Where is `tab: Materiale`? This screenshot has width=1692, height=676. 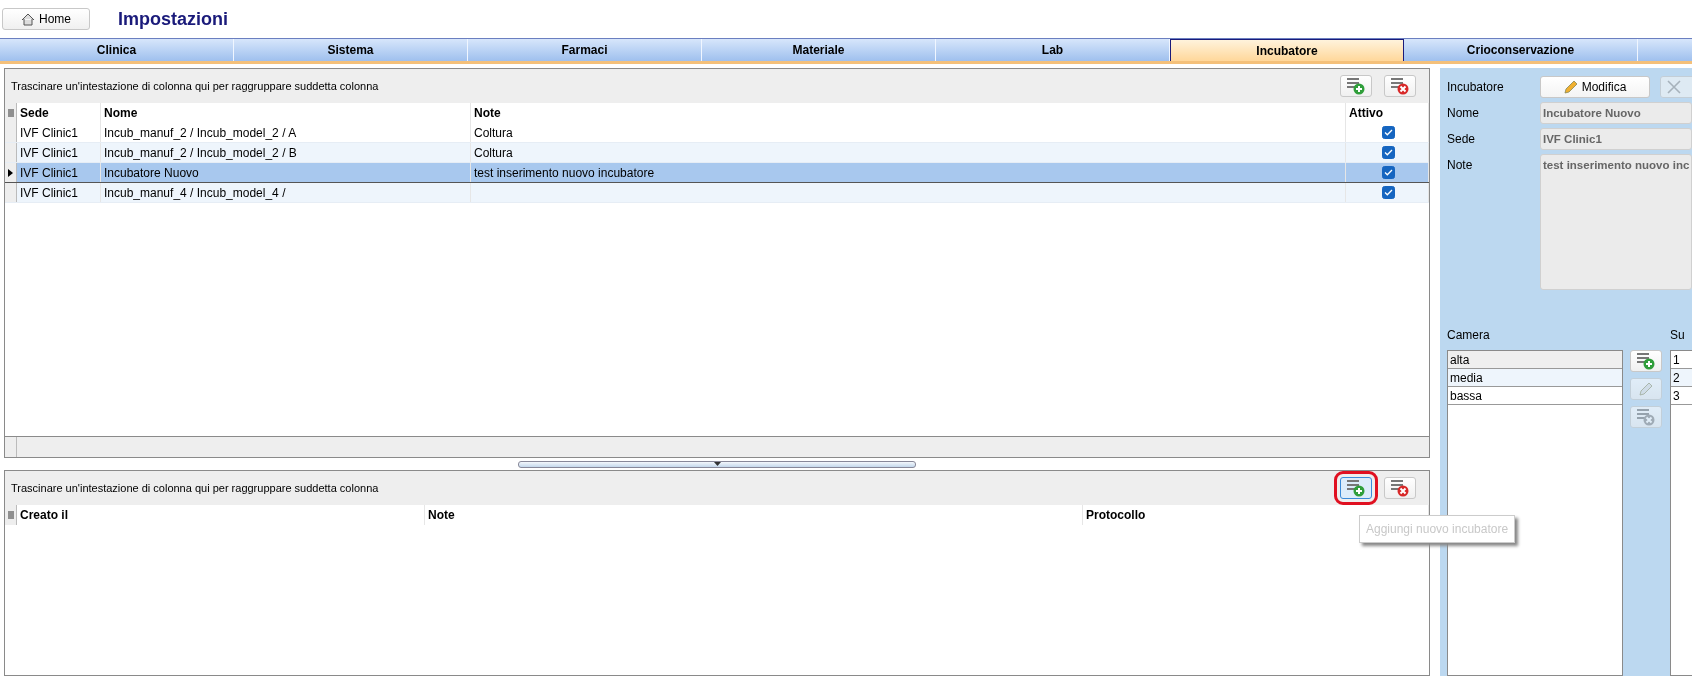
tab: Materiale is located at coordinates (819, 50).